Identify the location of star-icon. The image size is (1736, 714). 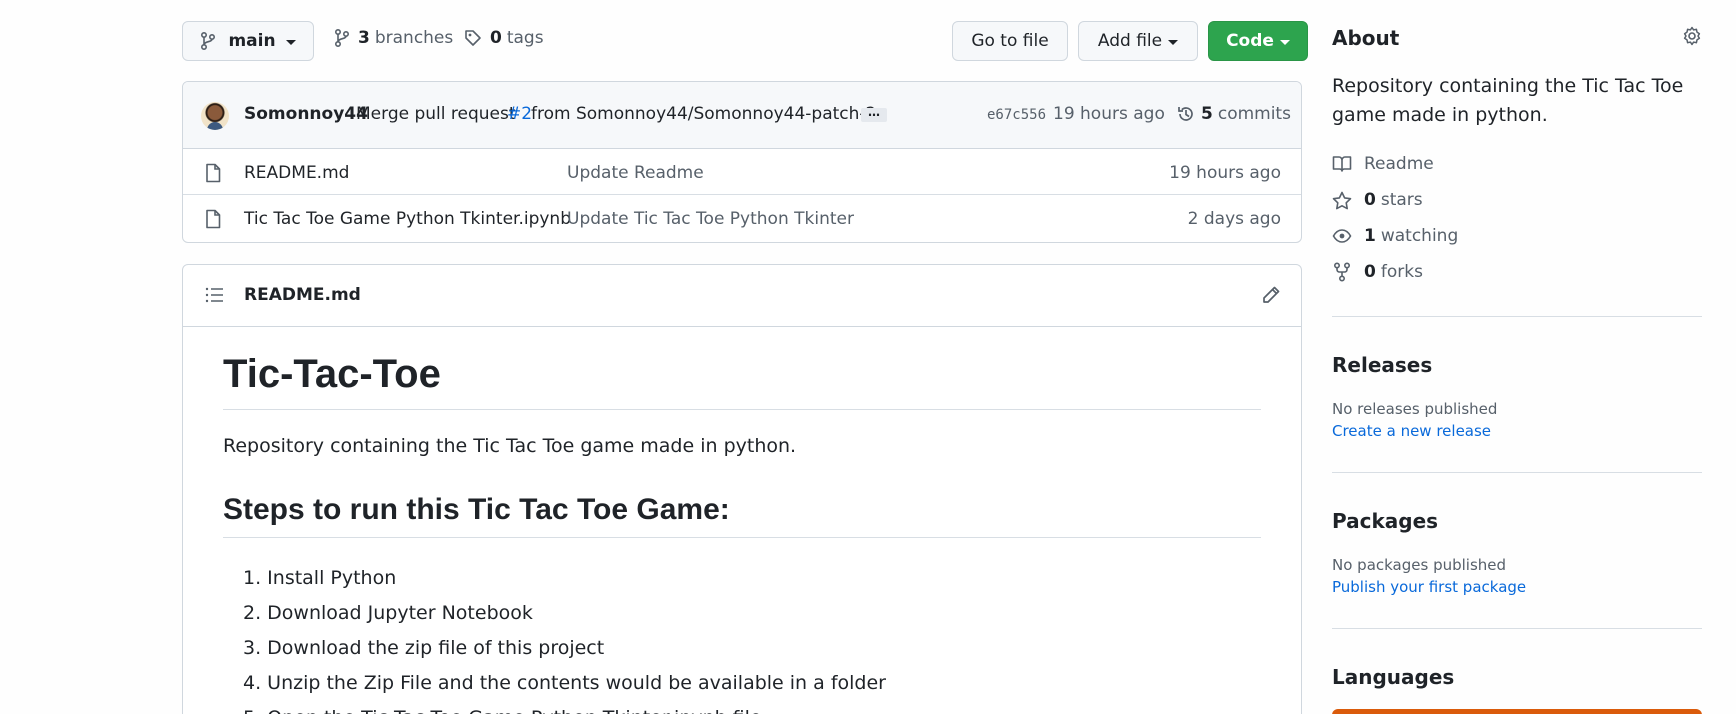
(1348, 200).